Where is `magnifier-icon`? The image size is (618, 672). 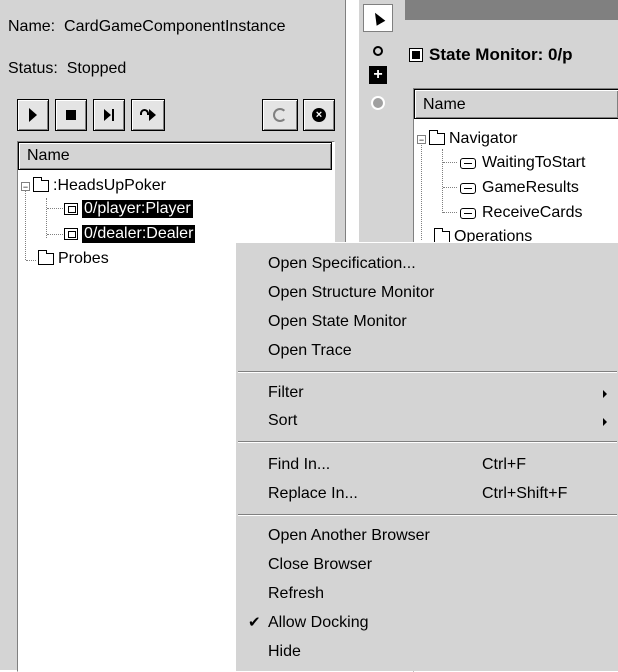 magnifier-icon is located at coordinates (378, 51).